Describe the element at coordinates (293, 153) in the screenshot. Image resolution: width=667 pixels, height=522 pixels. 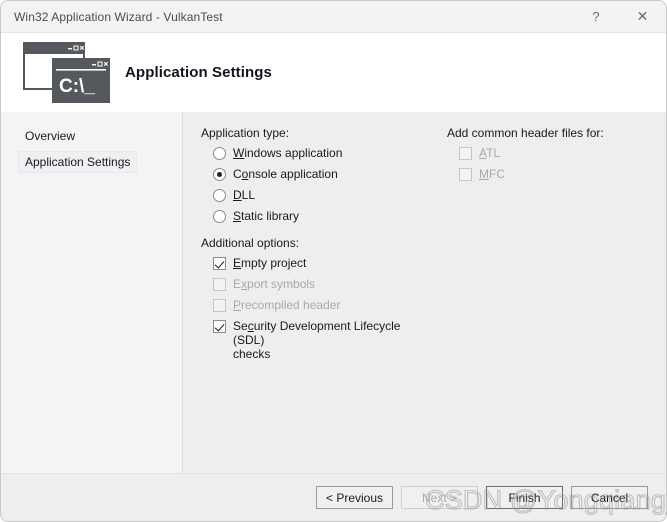
I see `accel-rest: indows application` at that location.